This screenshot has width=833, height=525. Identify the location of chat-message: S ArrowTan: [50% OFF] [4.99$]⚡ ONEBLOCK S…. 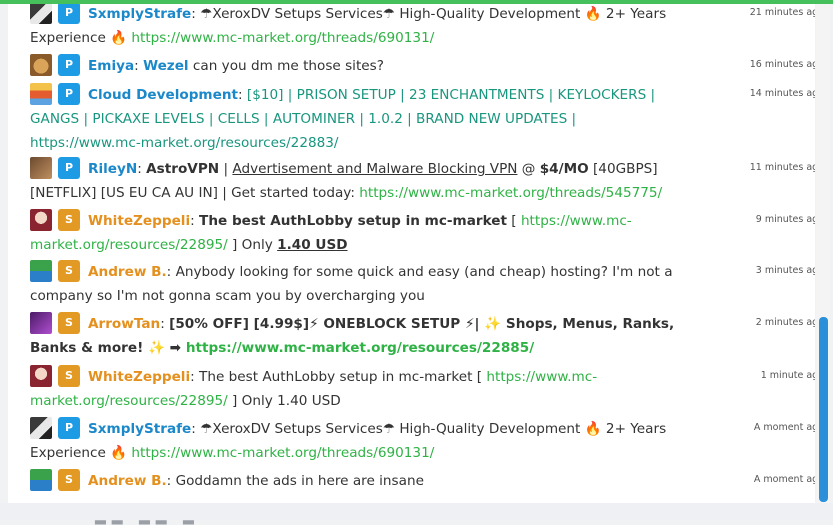
(411, 336).